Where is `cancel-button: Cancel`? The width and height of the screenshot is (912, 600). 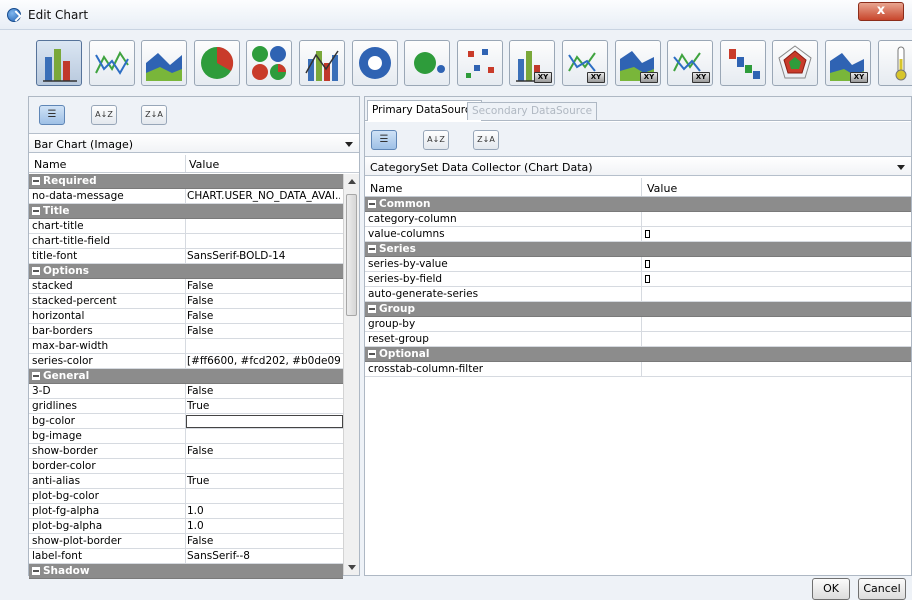 cancel-button: Cancel is located at coordinates (882, 589).